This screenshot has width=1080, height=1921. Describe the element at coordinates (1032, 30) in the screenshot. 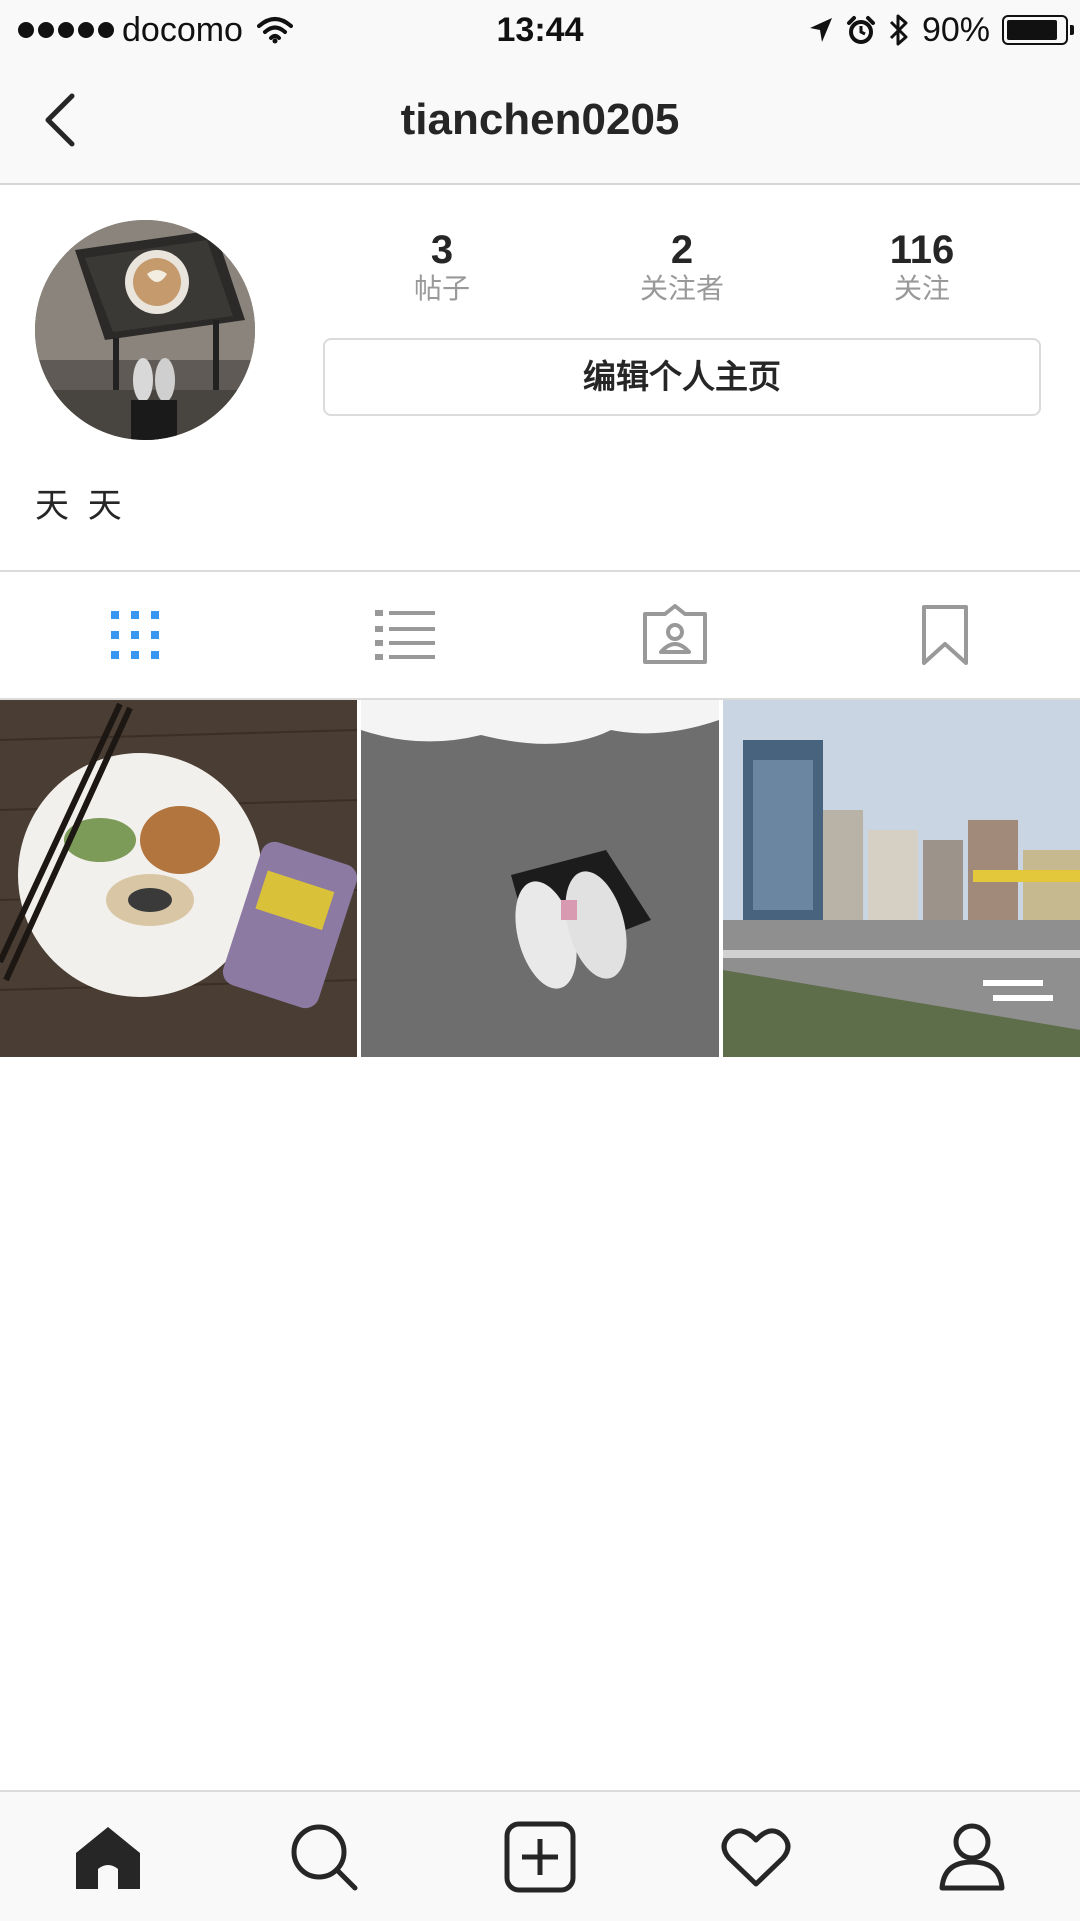

I see `battery-fill` at that location.